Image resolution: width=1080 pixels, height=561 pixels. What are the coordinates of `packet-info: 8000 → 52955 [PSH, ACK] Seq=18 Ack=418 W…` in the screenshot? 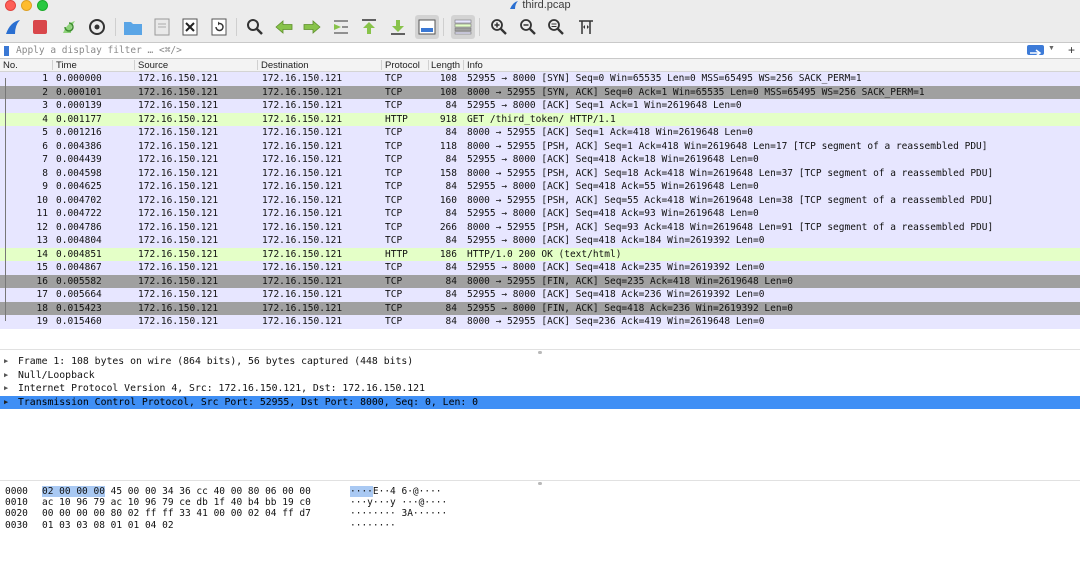 It's located at (730, 173).